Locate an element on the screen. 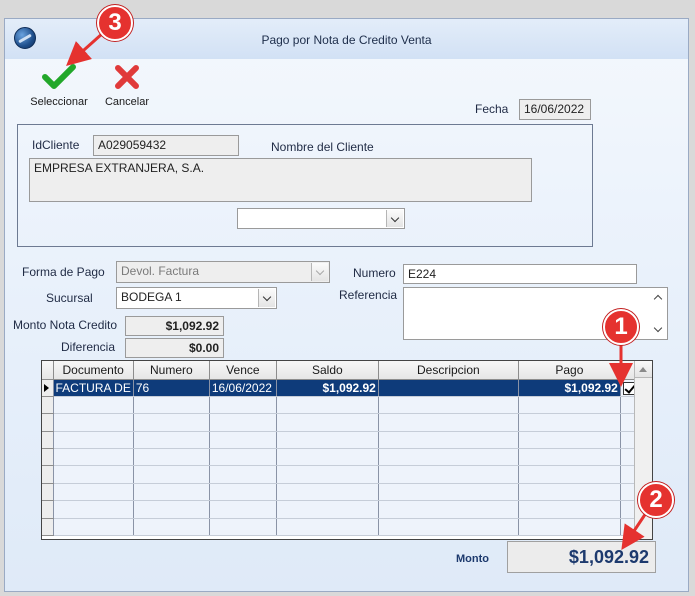 The width and height of the screenshot is (695, 596). forma-pago-label: Forma de Pago is located at coordinates (63, 272).